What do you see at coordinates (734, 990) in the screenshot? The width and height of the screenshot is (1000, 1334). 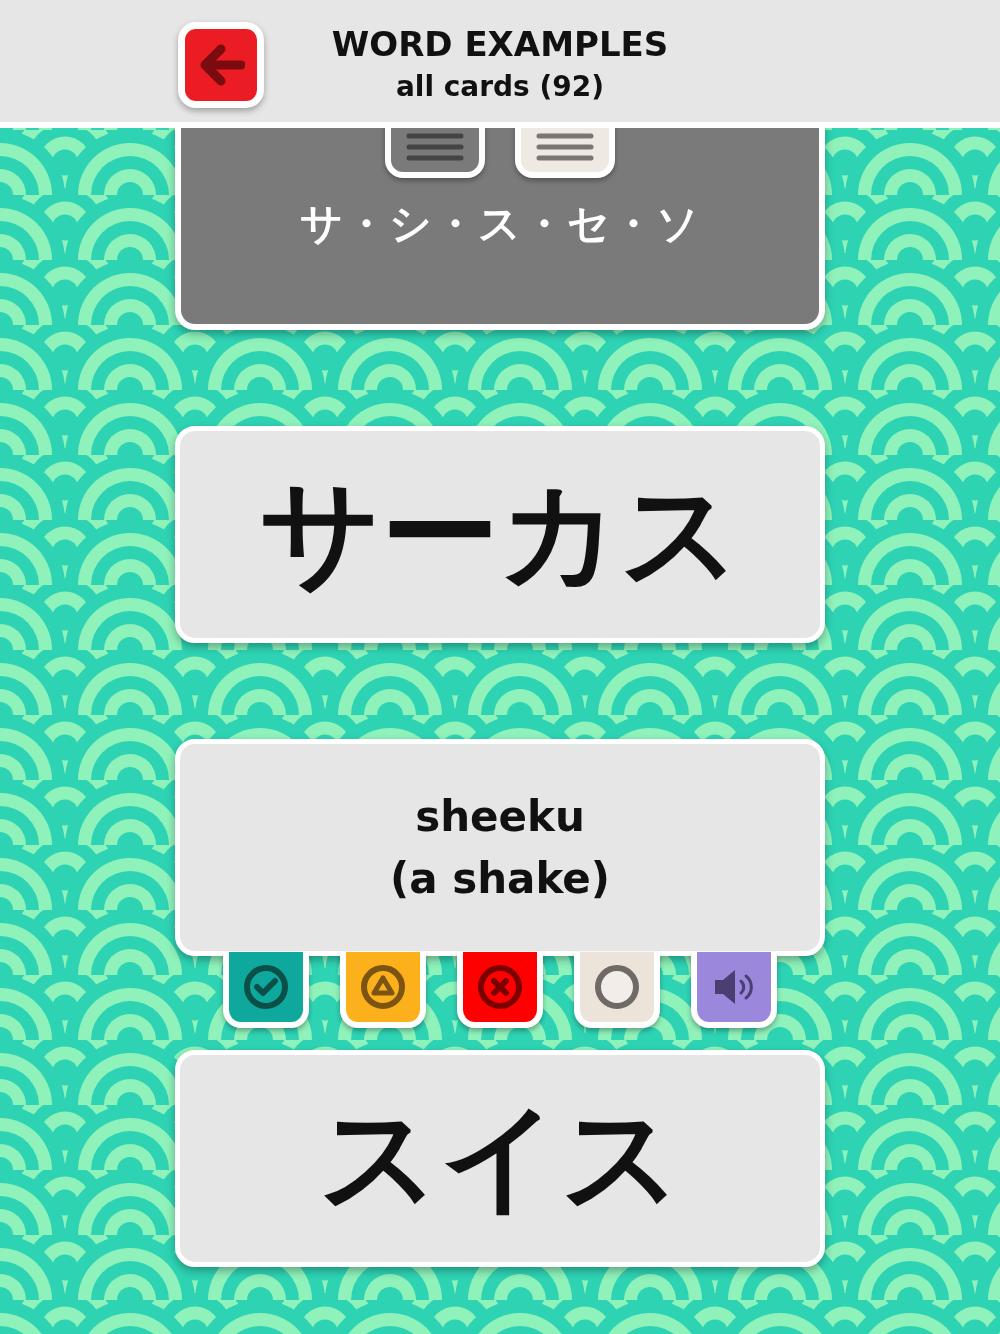 I see `speaker-button` at bounding box center [734, 990].